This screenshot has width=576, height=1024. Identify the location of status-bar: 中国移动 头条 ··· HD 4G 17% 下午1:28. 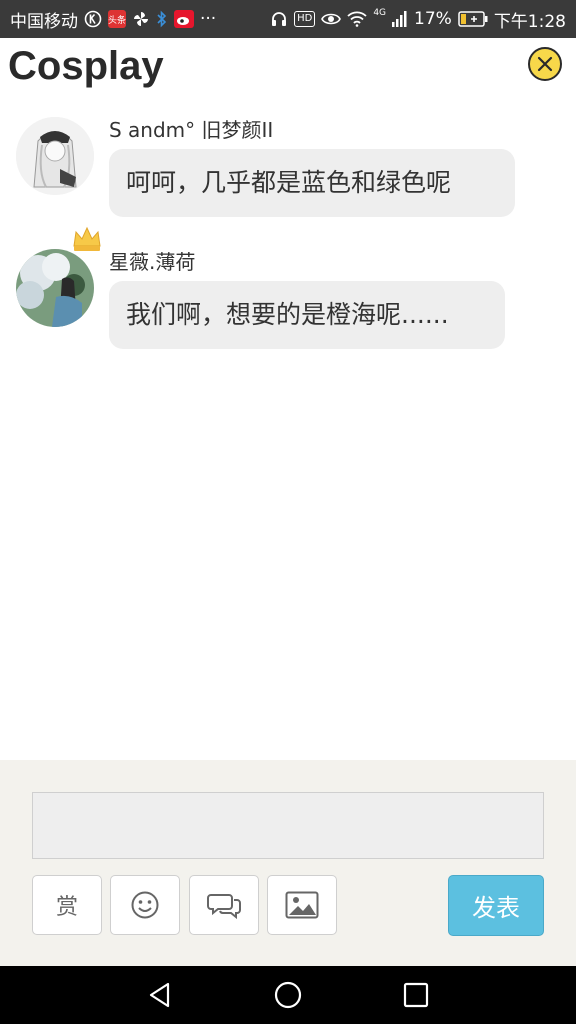
(288, 19).